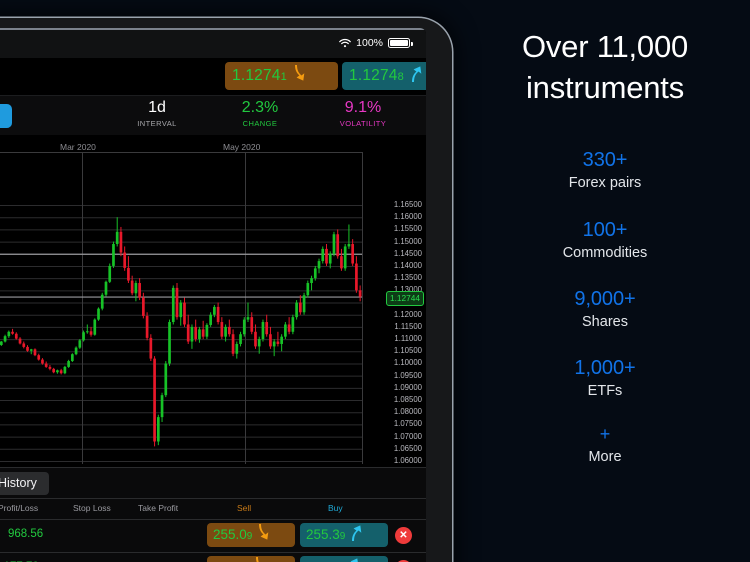  What do you see at coordinates (405, 298) in the screenshot?
I see `current-price-marker: 1.12744` at bounding box center [405, 298].